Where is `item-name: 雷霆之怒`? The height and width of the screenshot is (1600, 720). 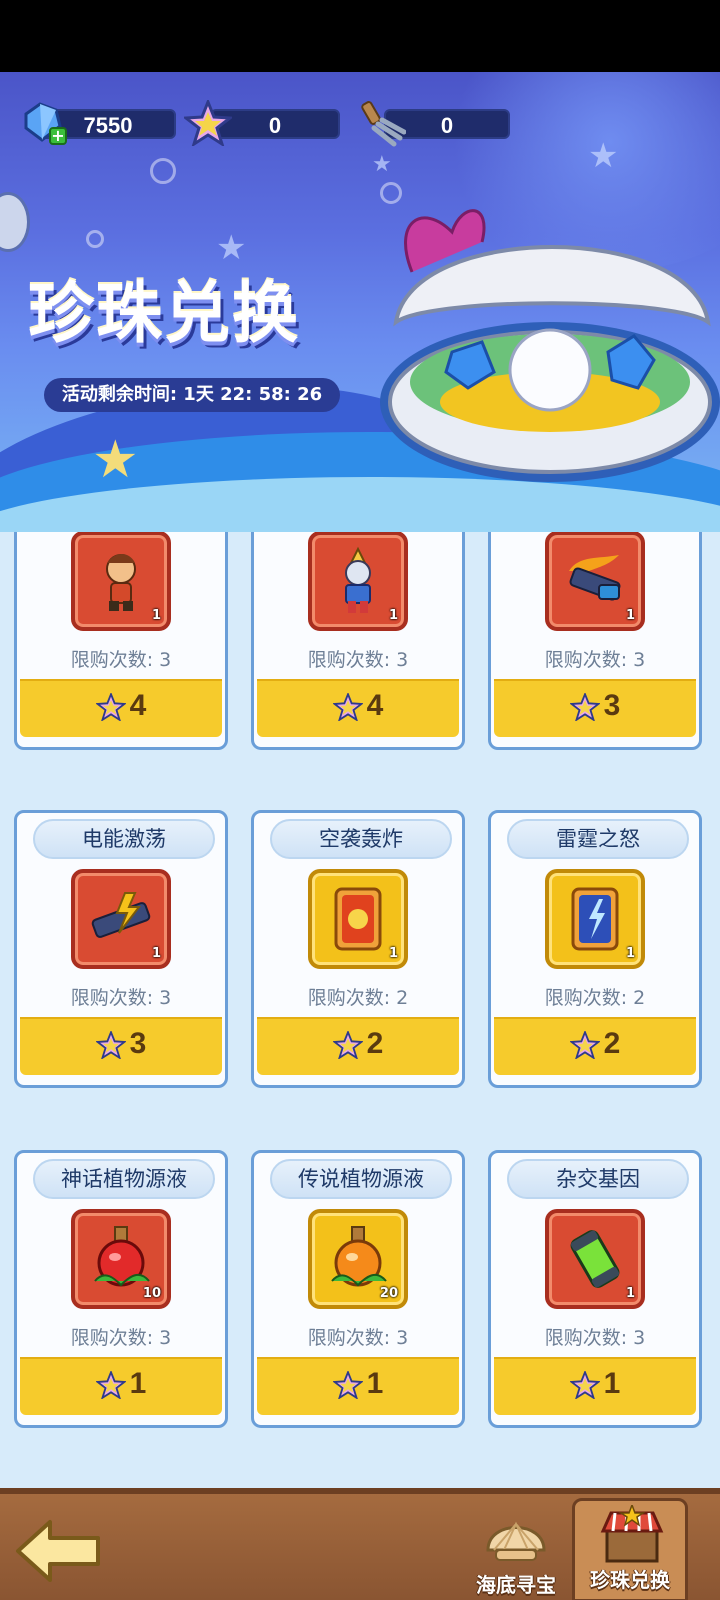 item-name: 雷霆之怒 is located at coordinates (598, 839).